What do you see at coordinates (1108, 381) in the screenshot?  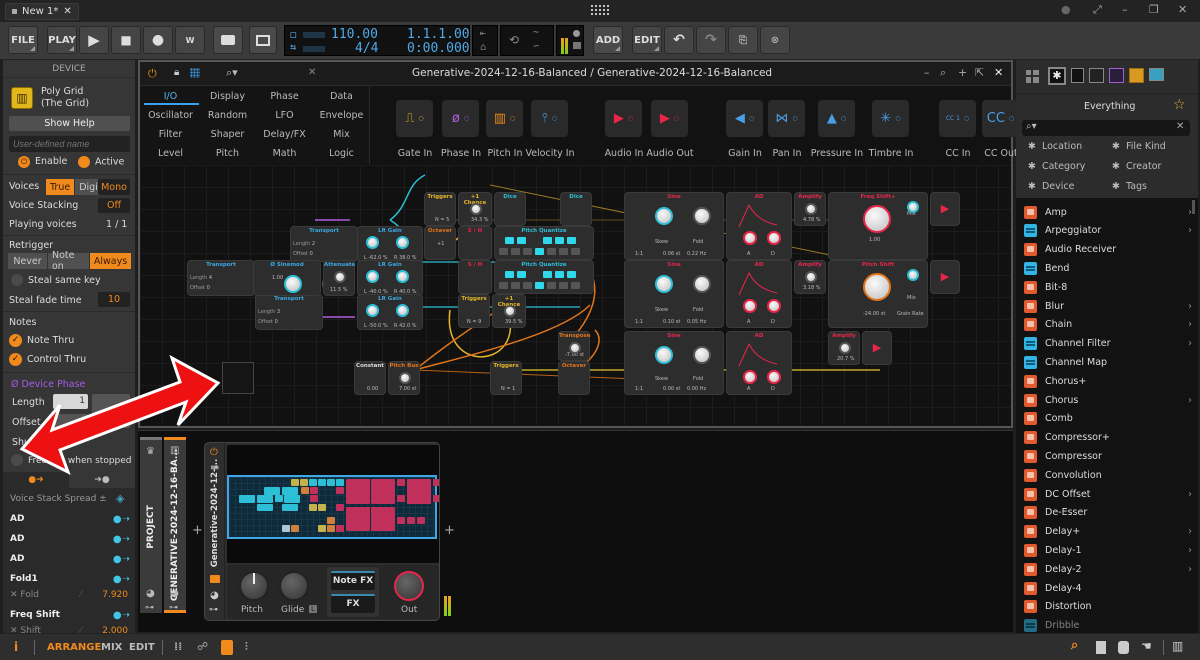 I see `browser-item: Chorus+` at bounding box center [1108, 381].